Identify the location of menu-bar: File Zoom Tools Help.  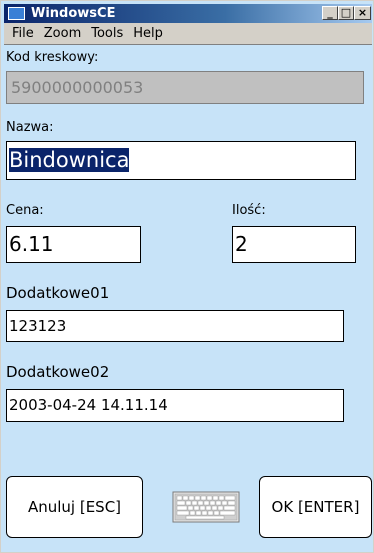
(188, 34).